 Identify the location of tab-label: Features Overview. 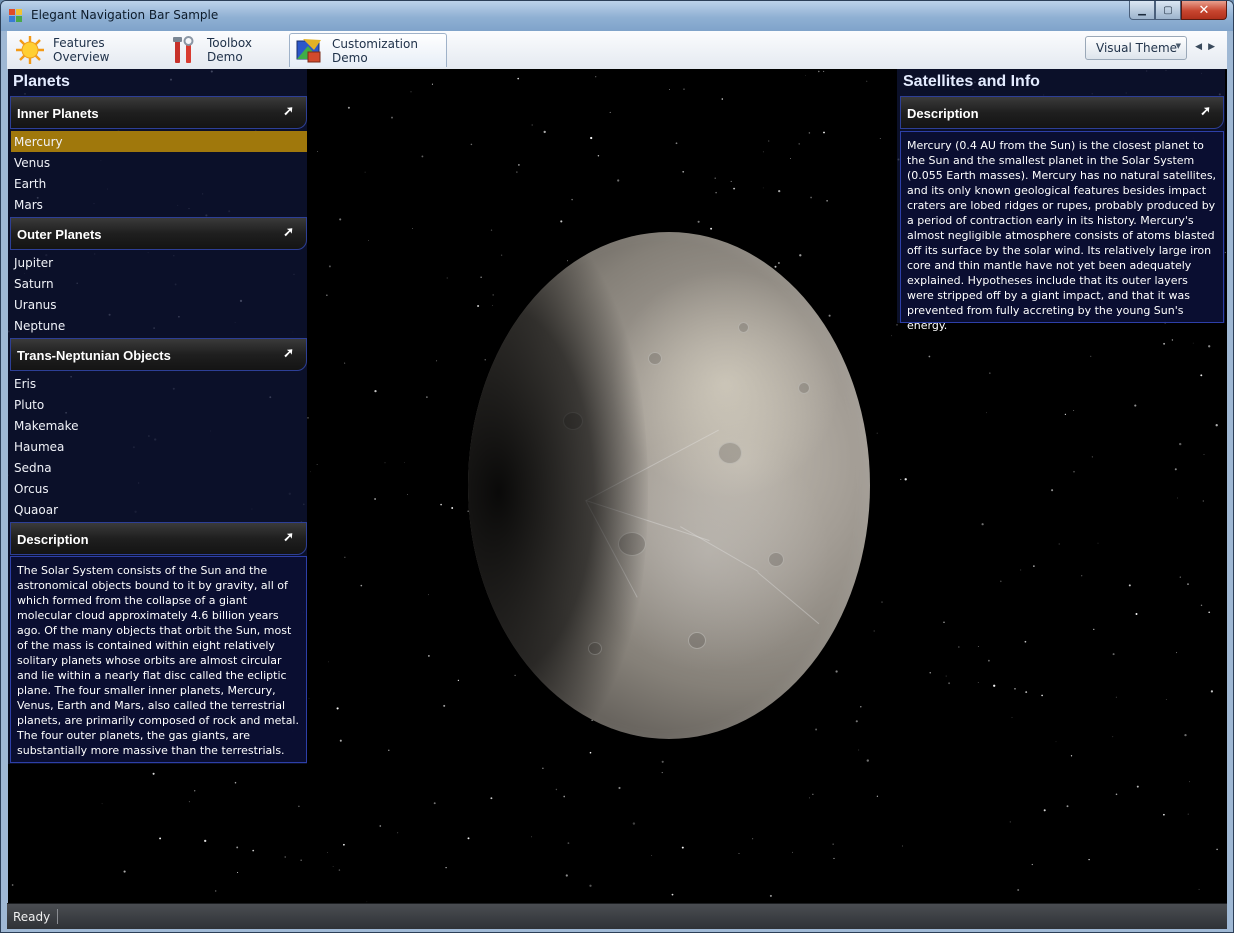
(81, 50).